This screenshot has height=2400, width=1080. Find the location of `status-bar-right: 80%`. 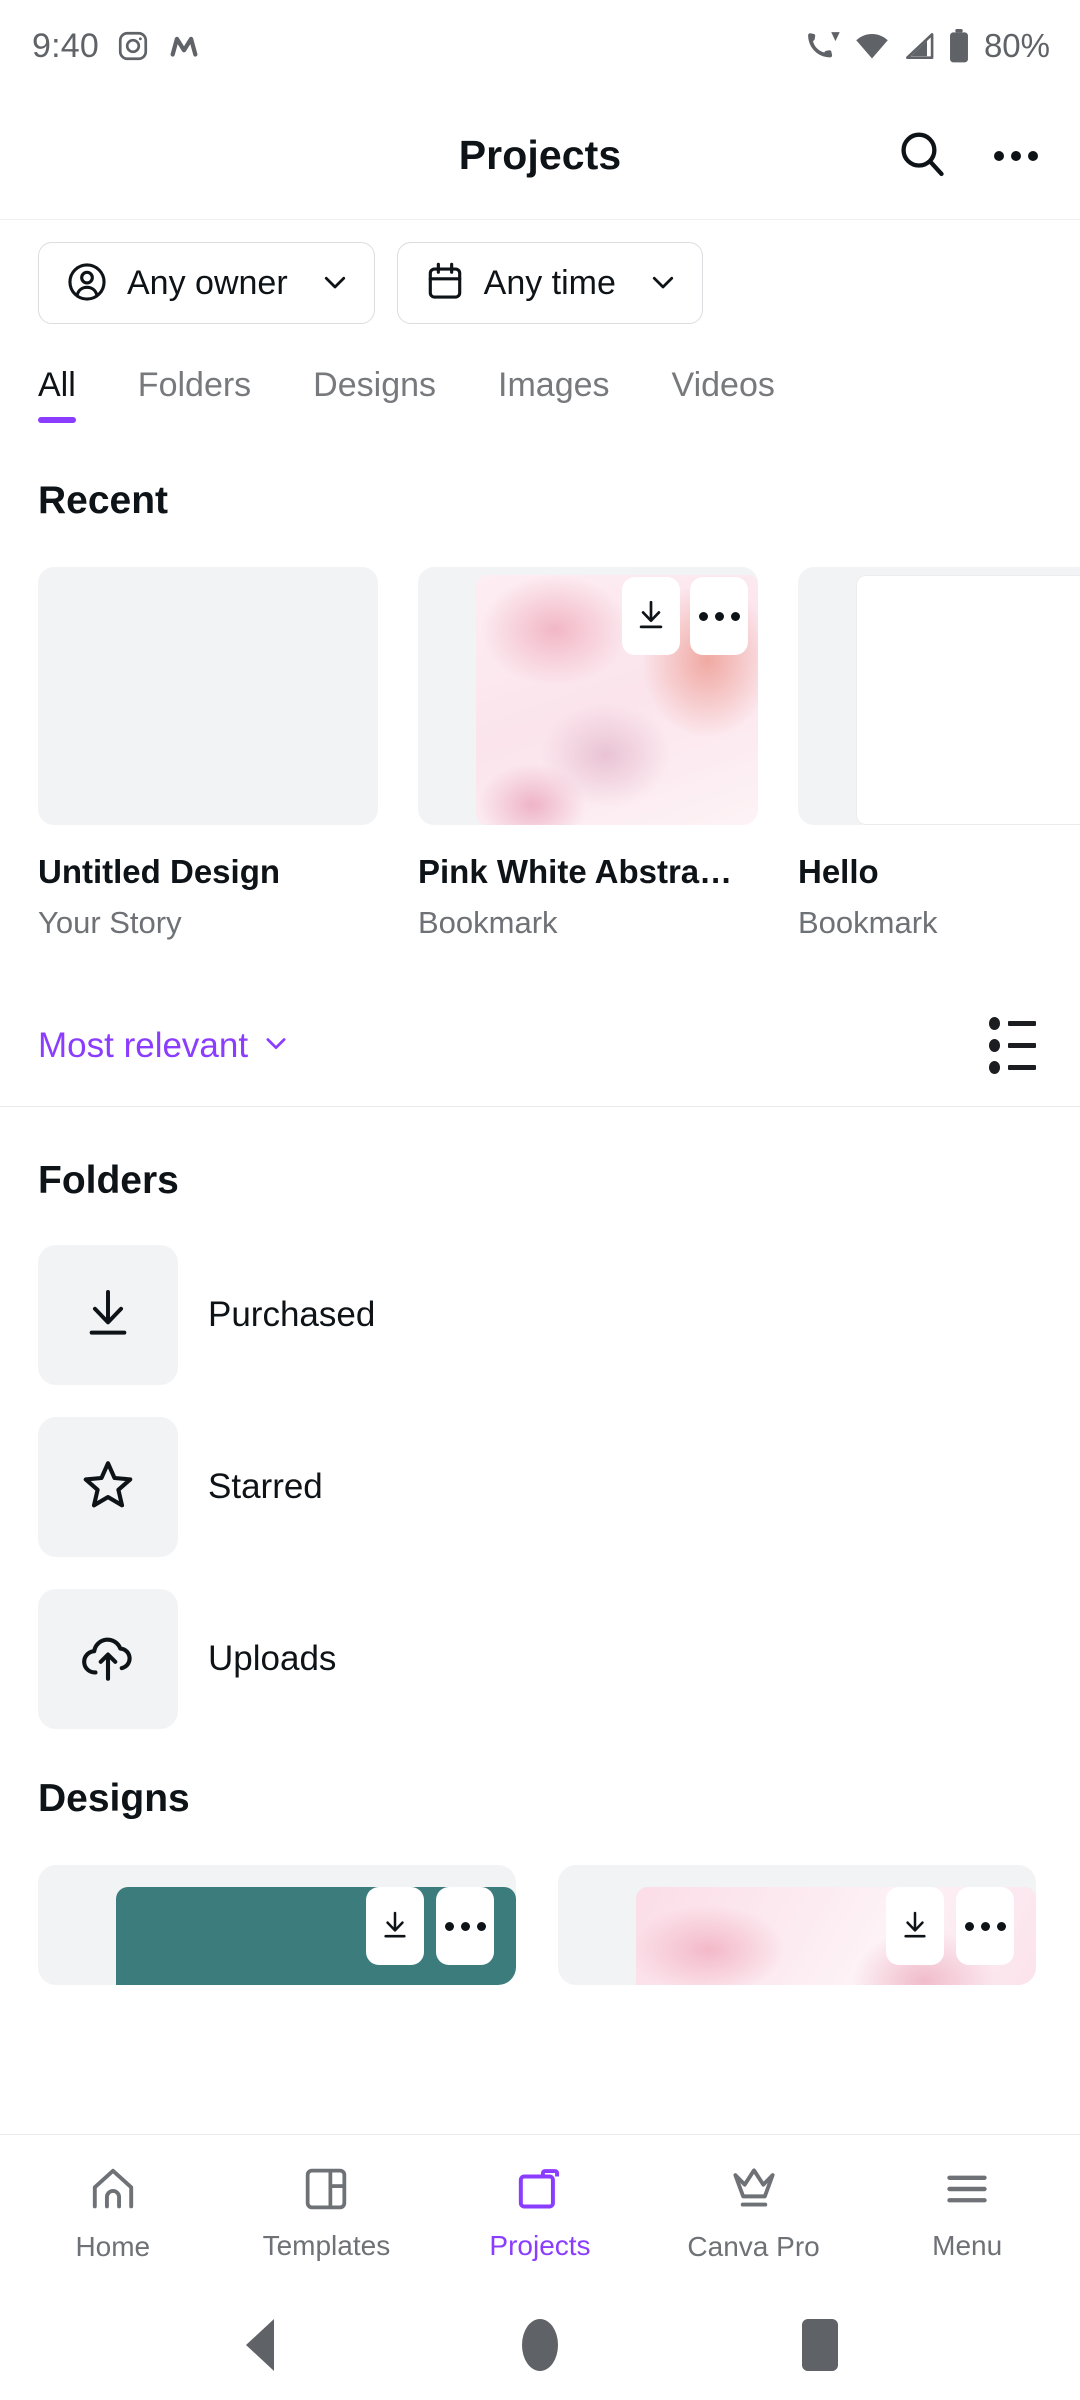

status-bar-right: 80% is located at coordinates (926, 46).